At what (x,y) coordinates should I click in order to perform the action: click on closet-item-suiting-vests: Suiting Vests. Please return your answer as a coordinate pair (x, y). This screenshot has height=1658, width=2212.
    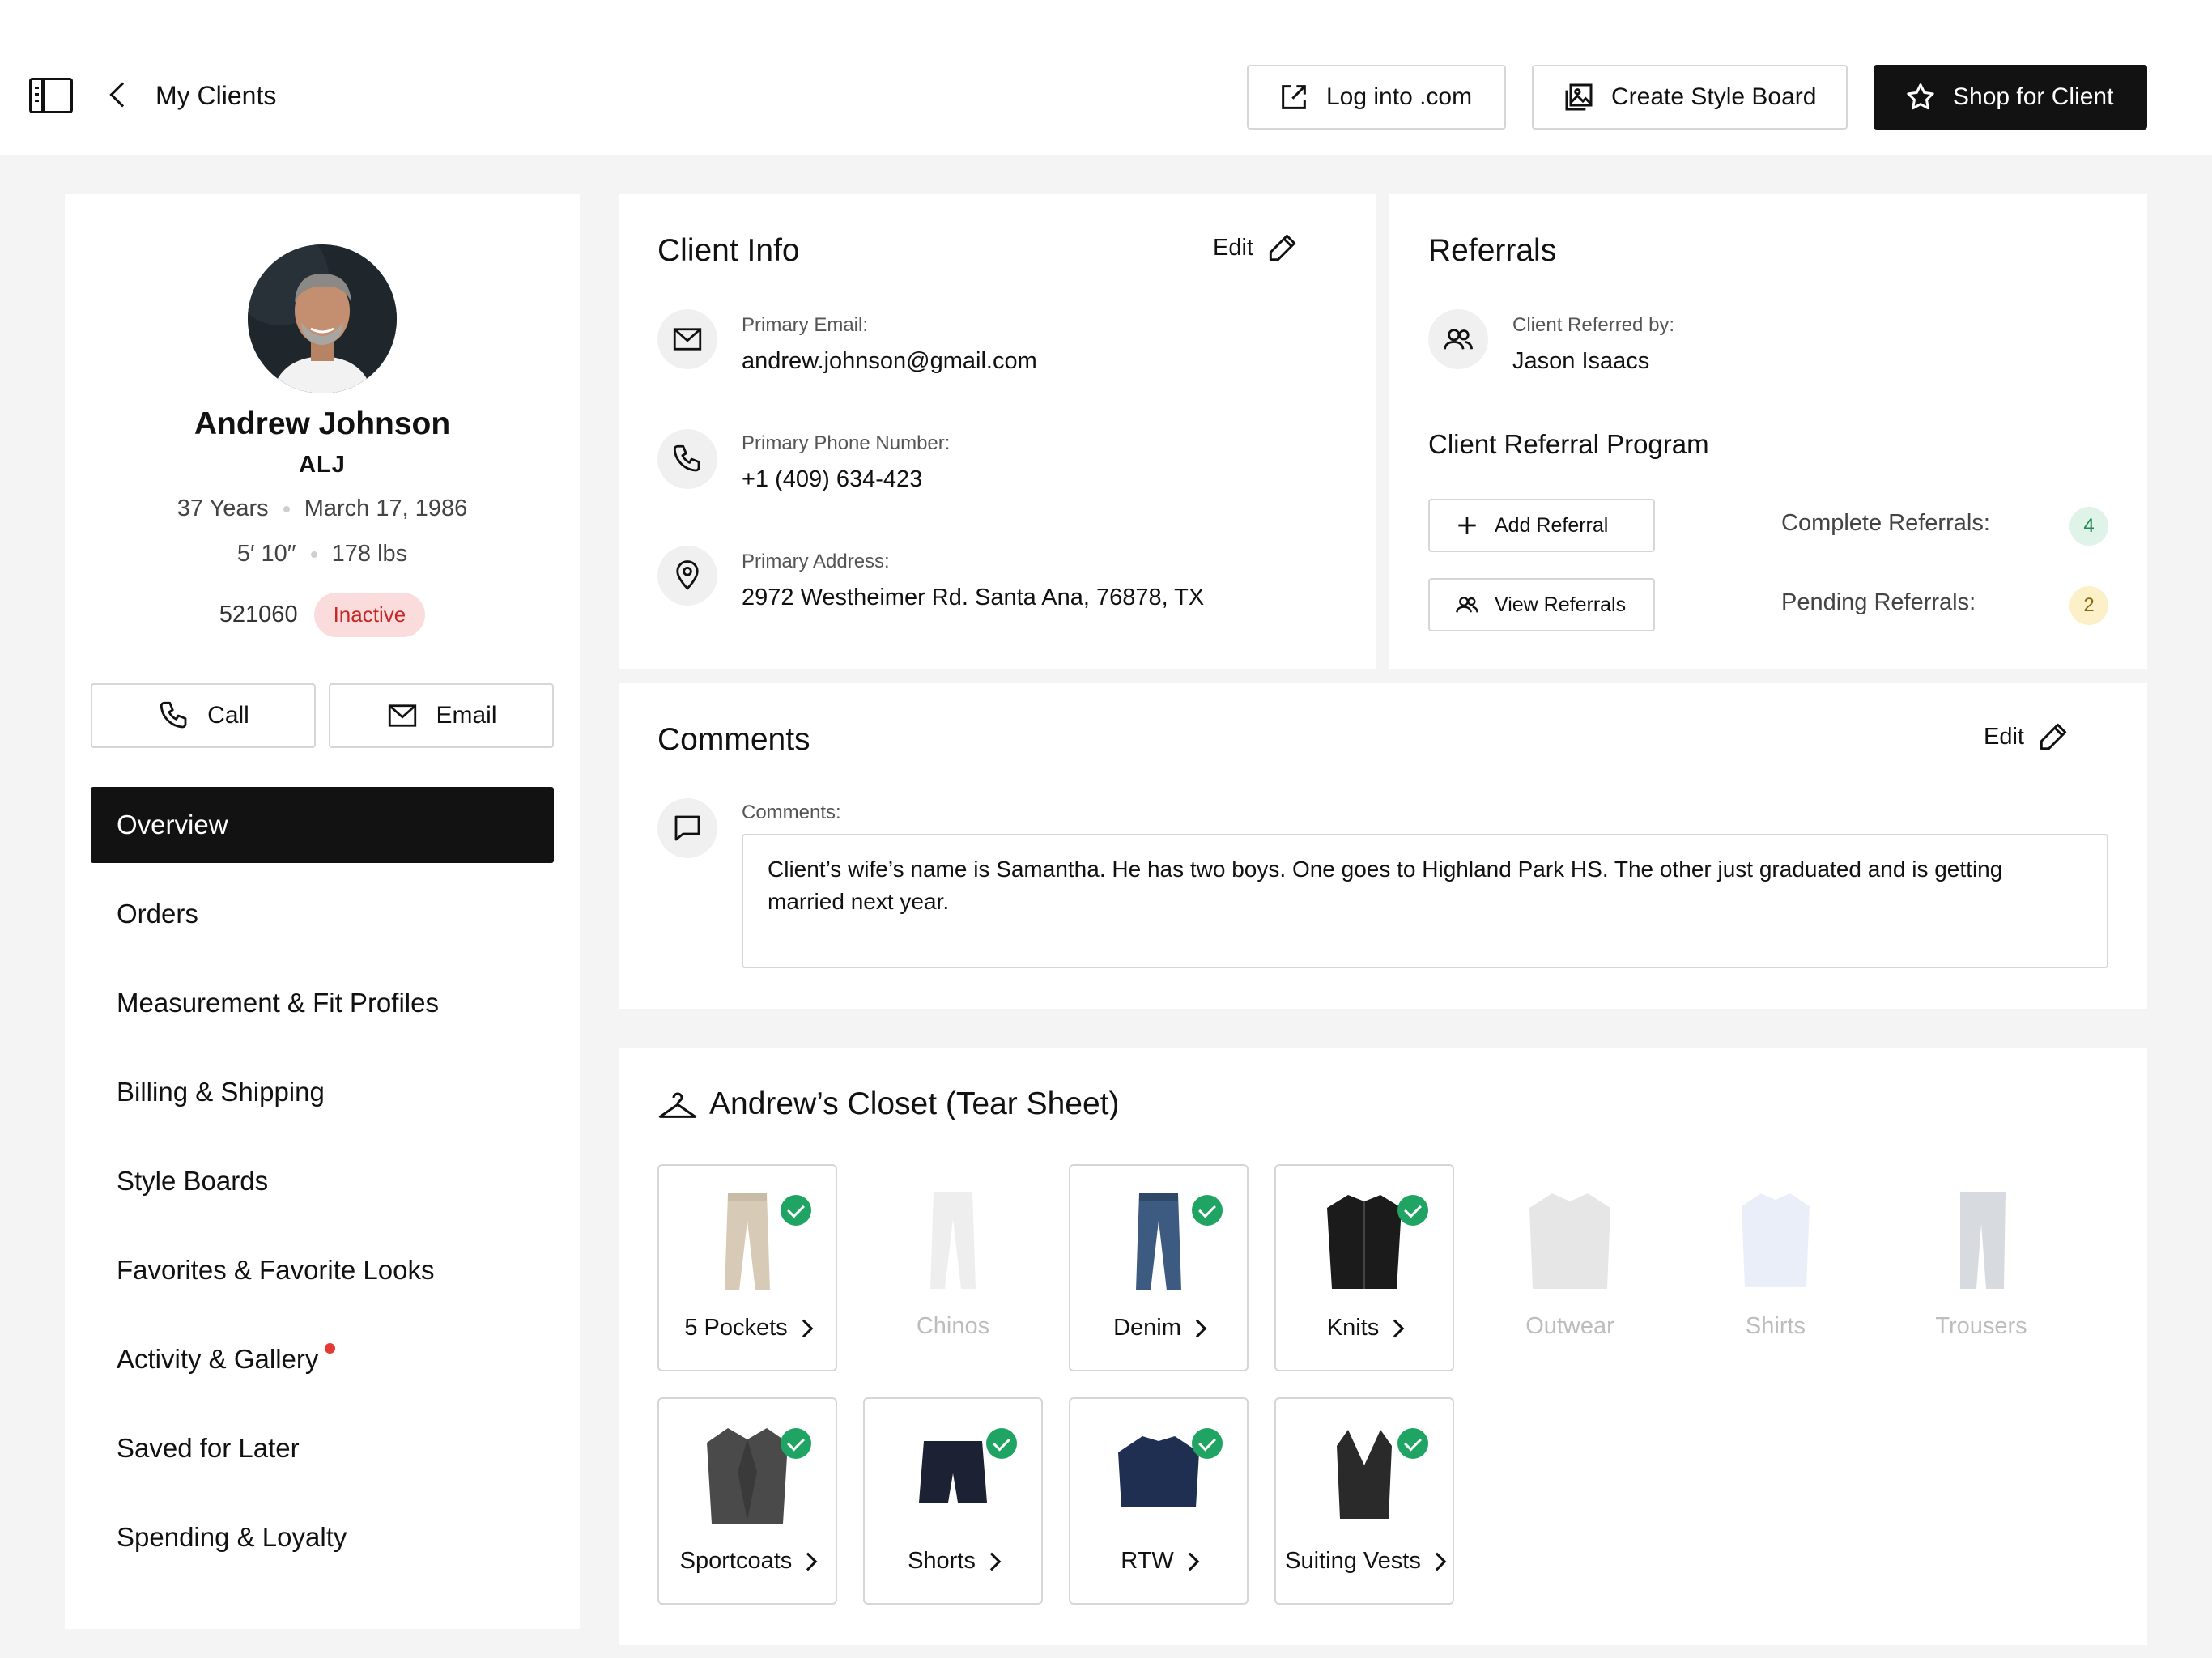
    Looking at the image, I should click on (1364, 1501).